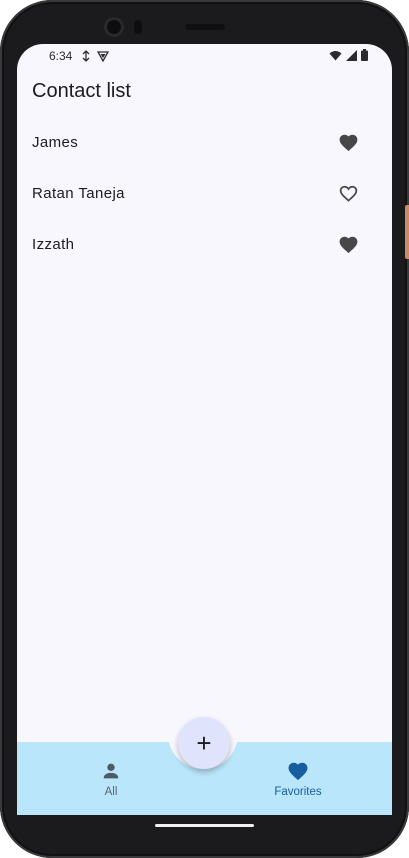 This screenshot has width=409, height=858. Describe the element at coordinates (111, 792) in the screenshot. I see `nav-label-all: All` at that location.